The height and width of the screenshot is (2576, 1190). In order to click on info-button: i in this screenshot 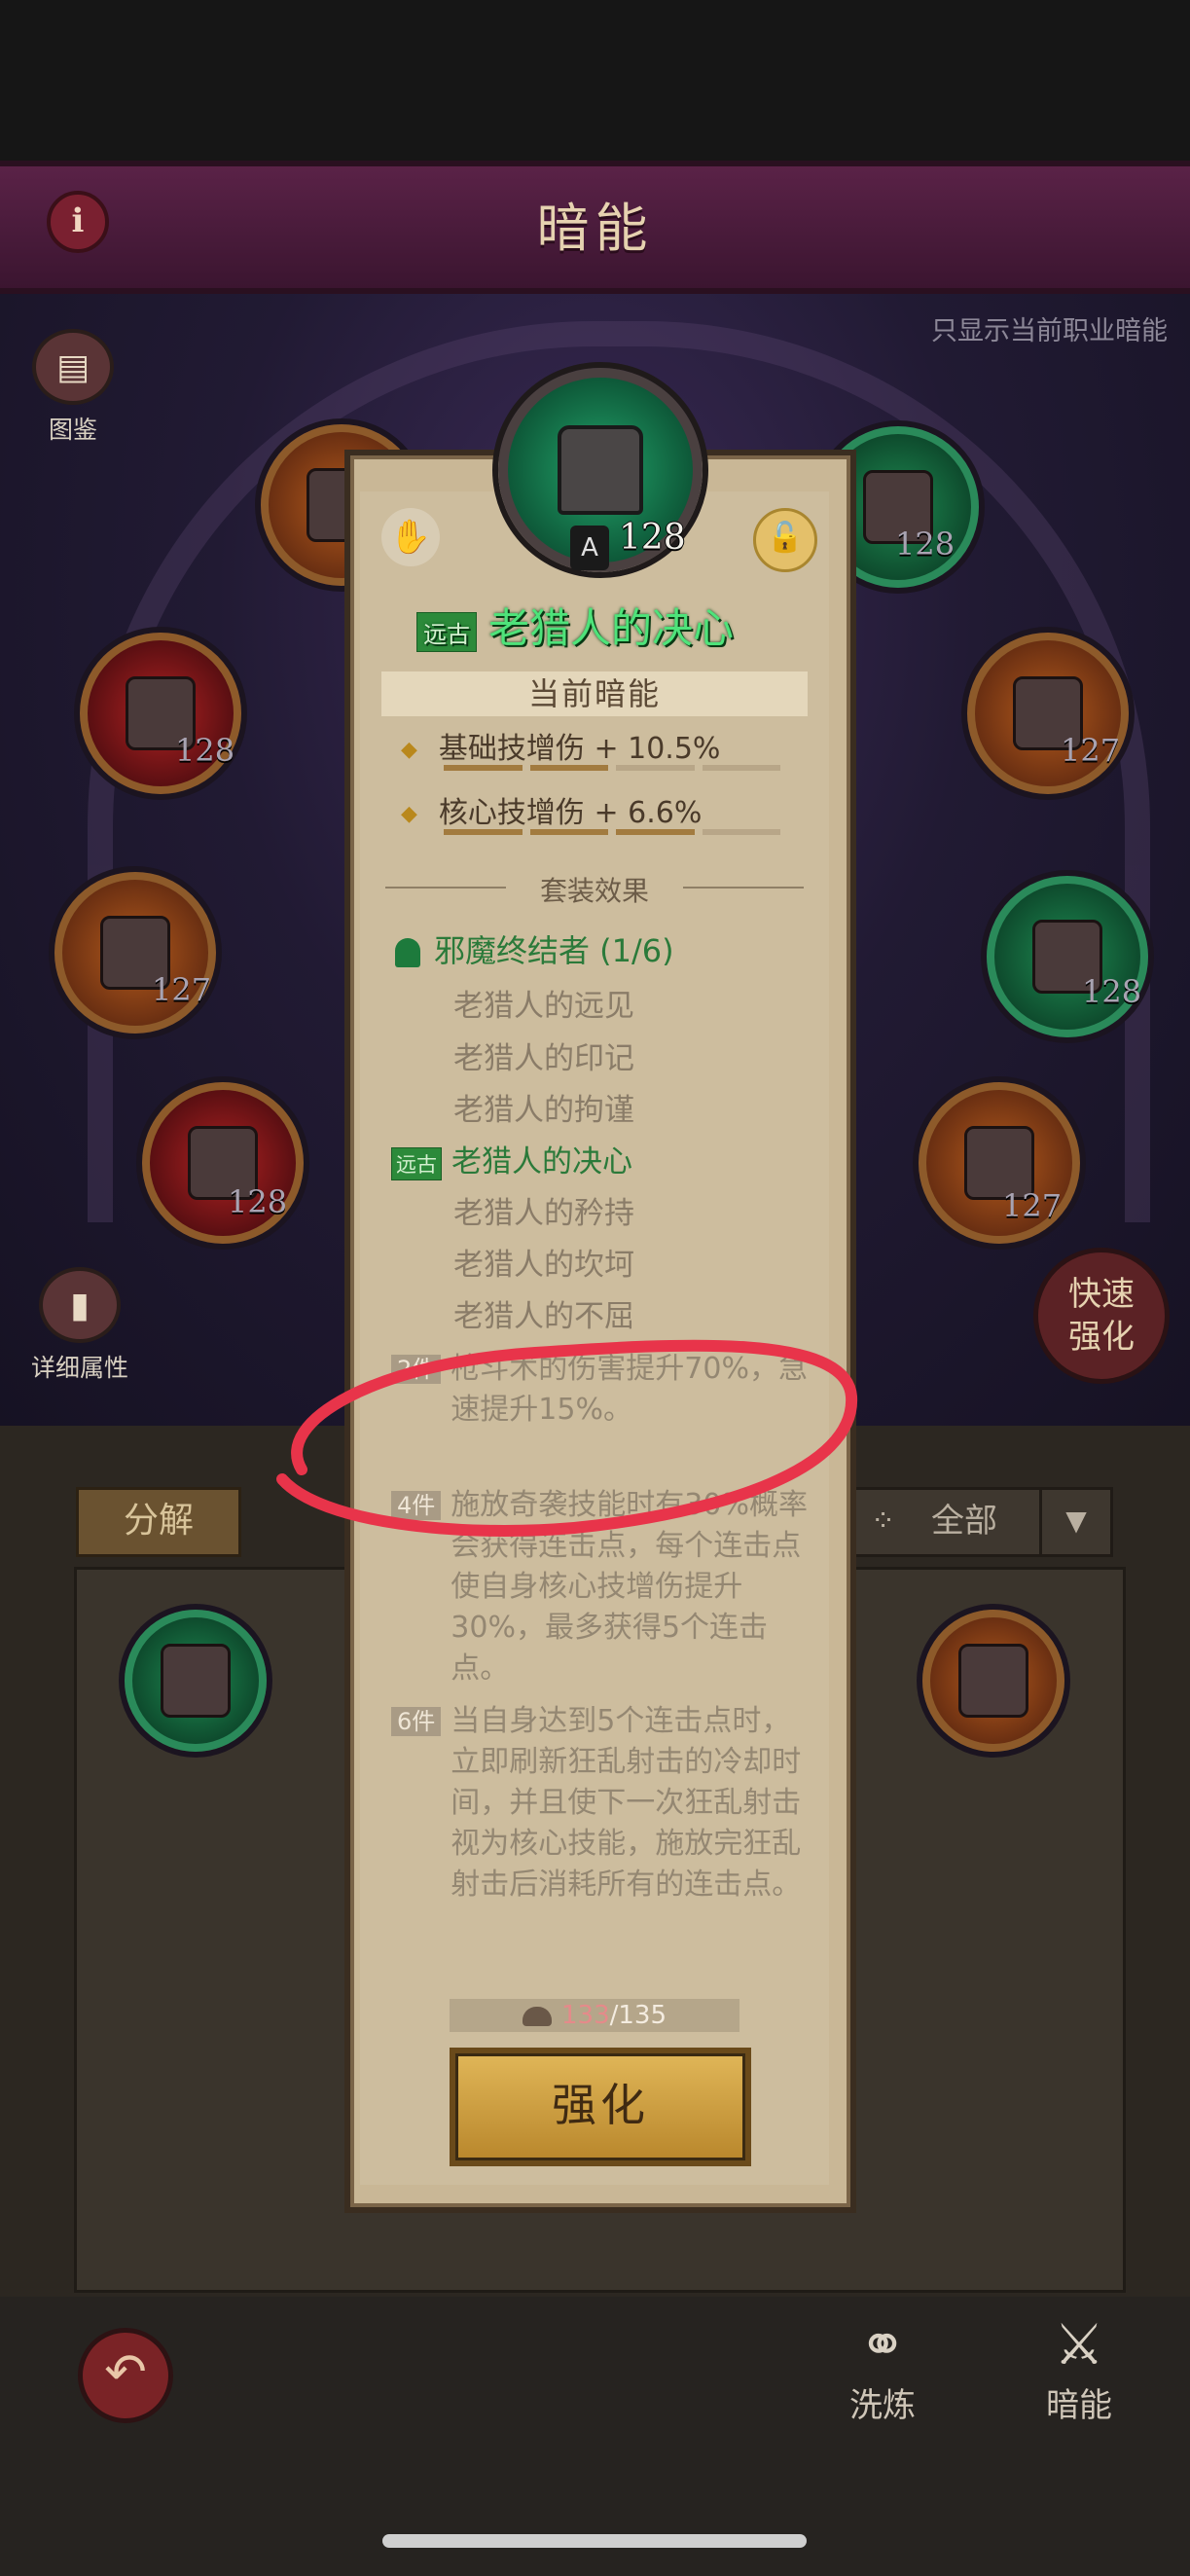, I will do `click(78, 222)`.